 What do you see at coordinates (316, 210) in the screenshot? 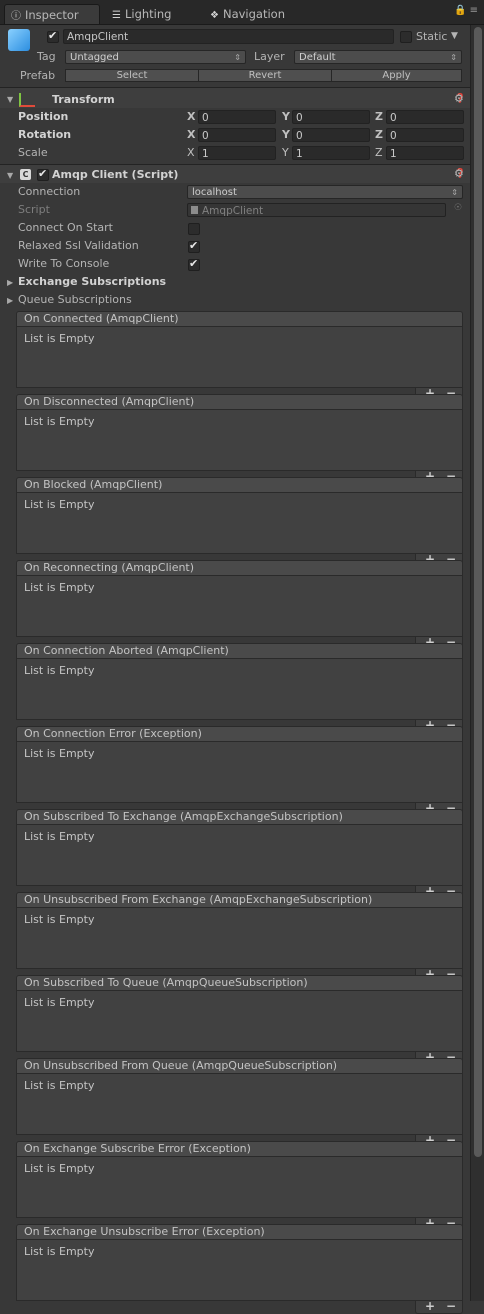
I see `script-field: AmqpClient` at bounding box center [316, 210].